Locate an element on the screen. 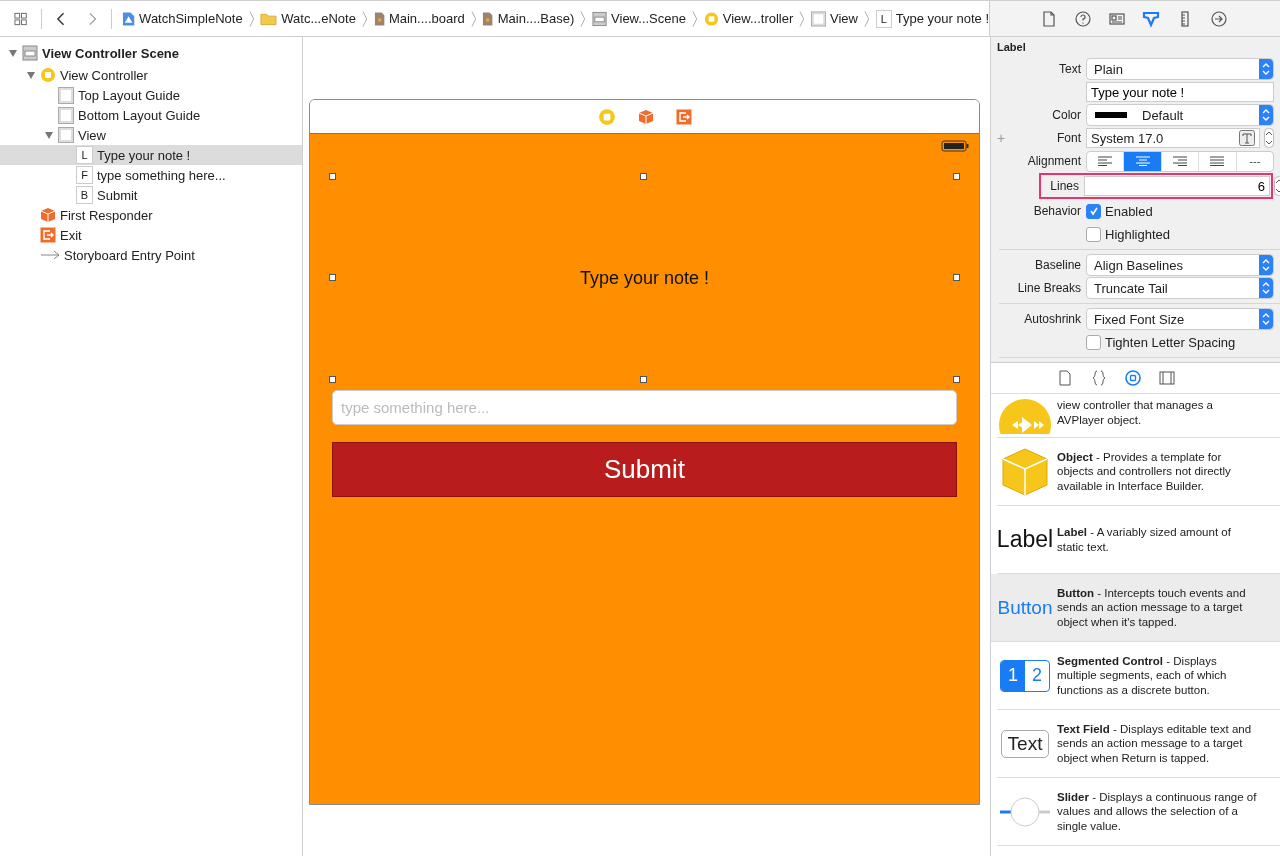 The width and height of the screenshot is (1280, 856). tree-item: Bottom Layout Guide is located at coordinates (151, 115).